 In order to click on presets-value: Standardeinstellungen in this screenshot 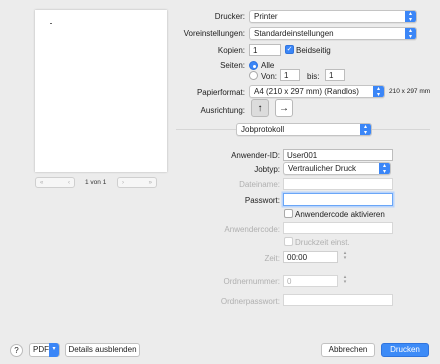, I will do `click(294, 33)`.